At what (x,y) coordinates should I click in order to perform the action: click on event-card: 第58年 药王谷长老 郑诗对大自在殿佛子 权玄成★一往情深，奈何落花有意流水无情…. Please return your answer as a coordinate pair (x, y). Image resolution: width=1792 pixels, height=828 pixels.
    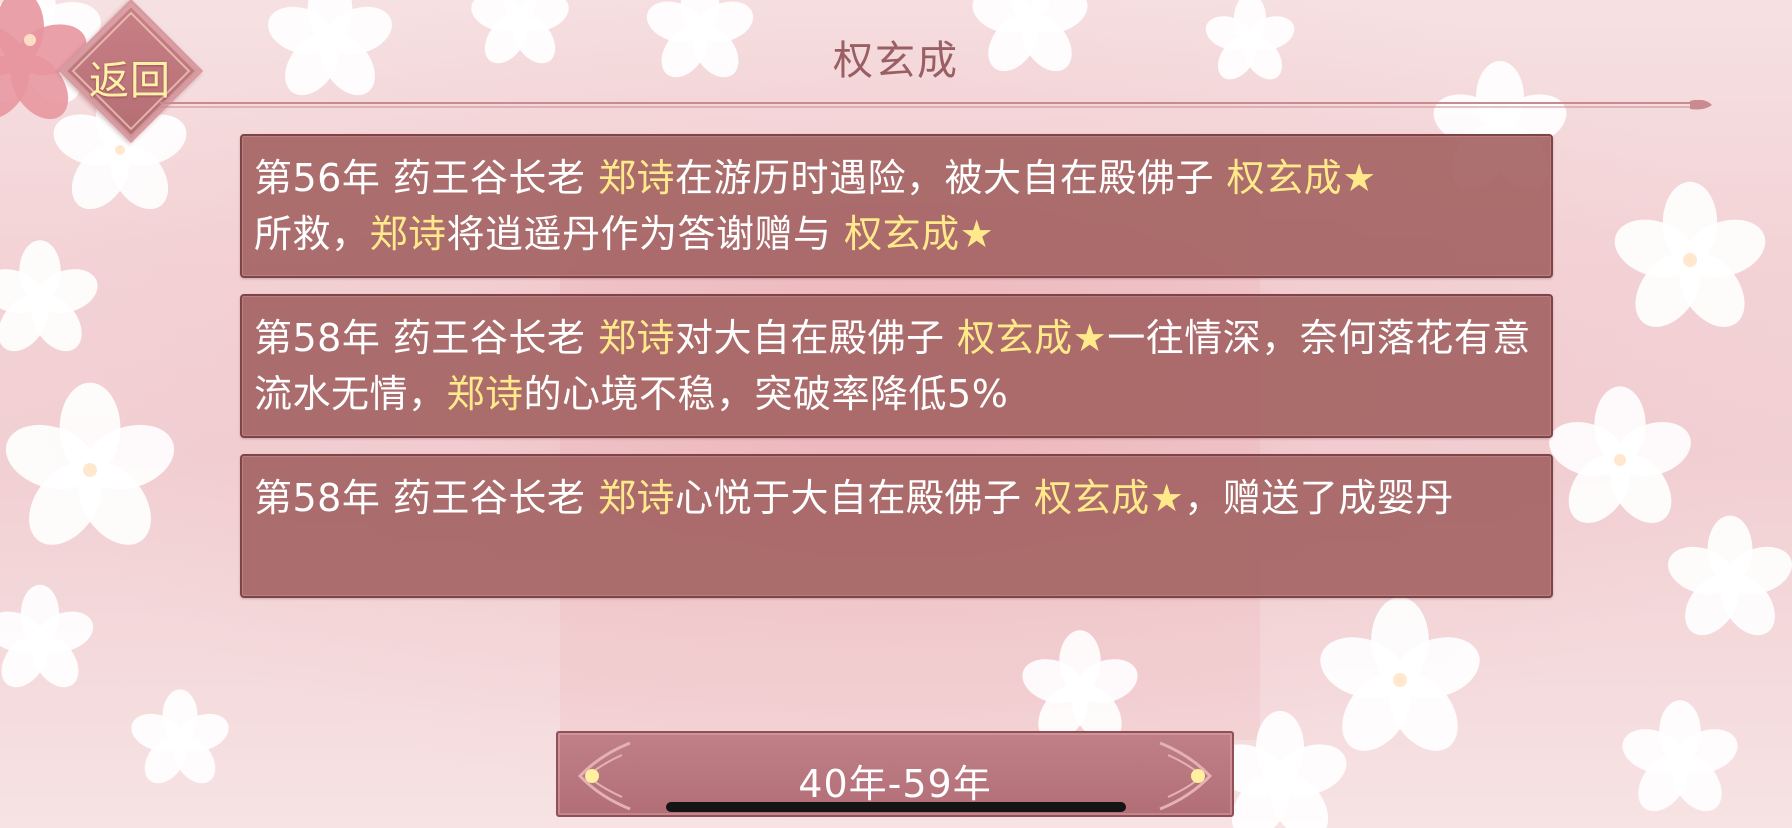
    Looking at the image, I should click on (896, 366).